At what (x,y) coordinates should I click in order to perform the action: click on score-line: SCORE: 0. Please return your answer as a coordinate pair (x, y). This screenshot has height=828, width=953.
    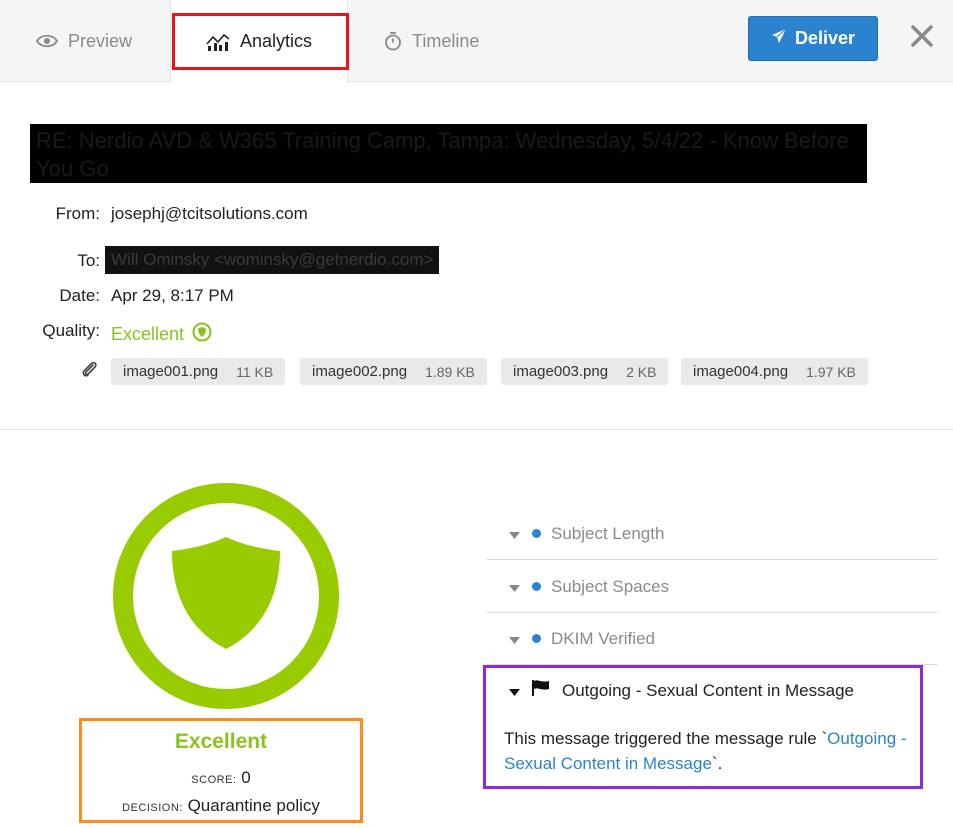
    Looking at the image, I should click on (221, 778).